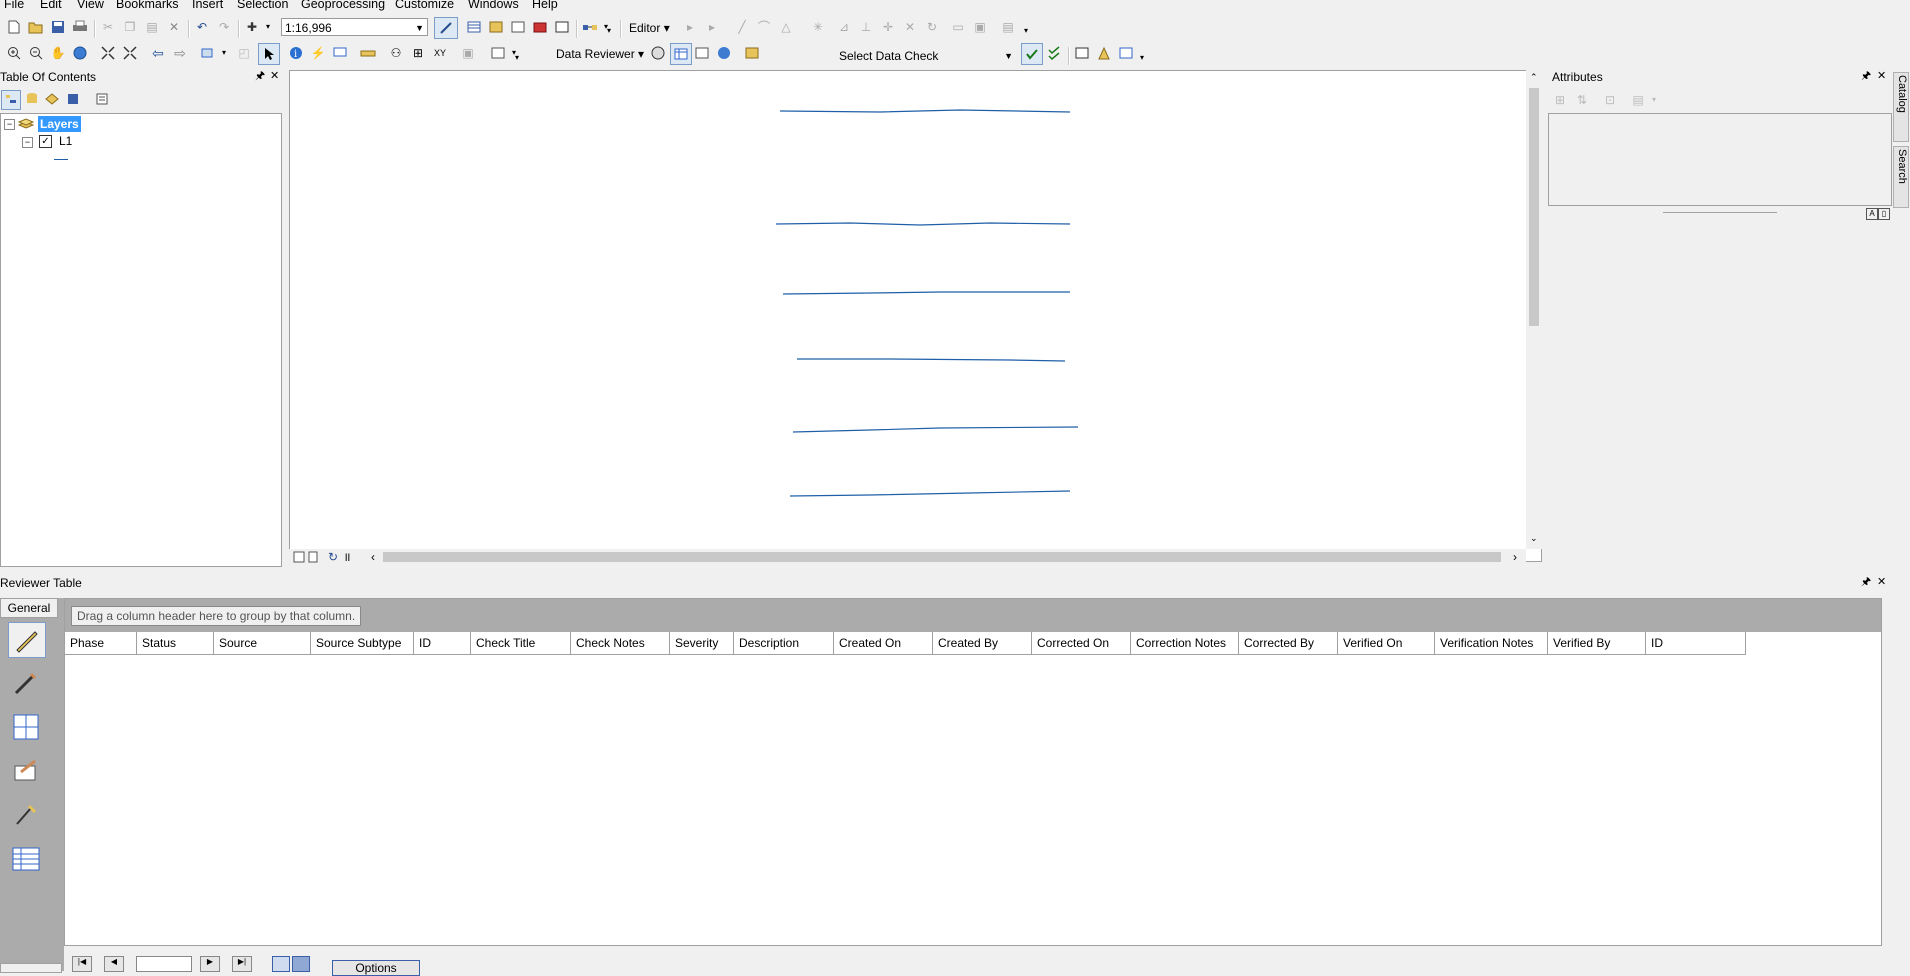 The height and width of the screenshot is (976, 1910). I want to click on model-builder-icon, so click(590, 27).